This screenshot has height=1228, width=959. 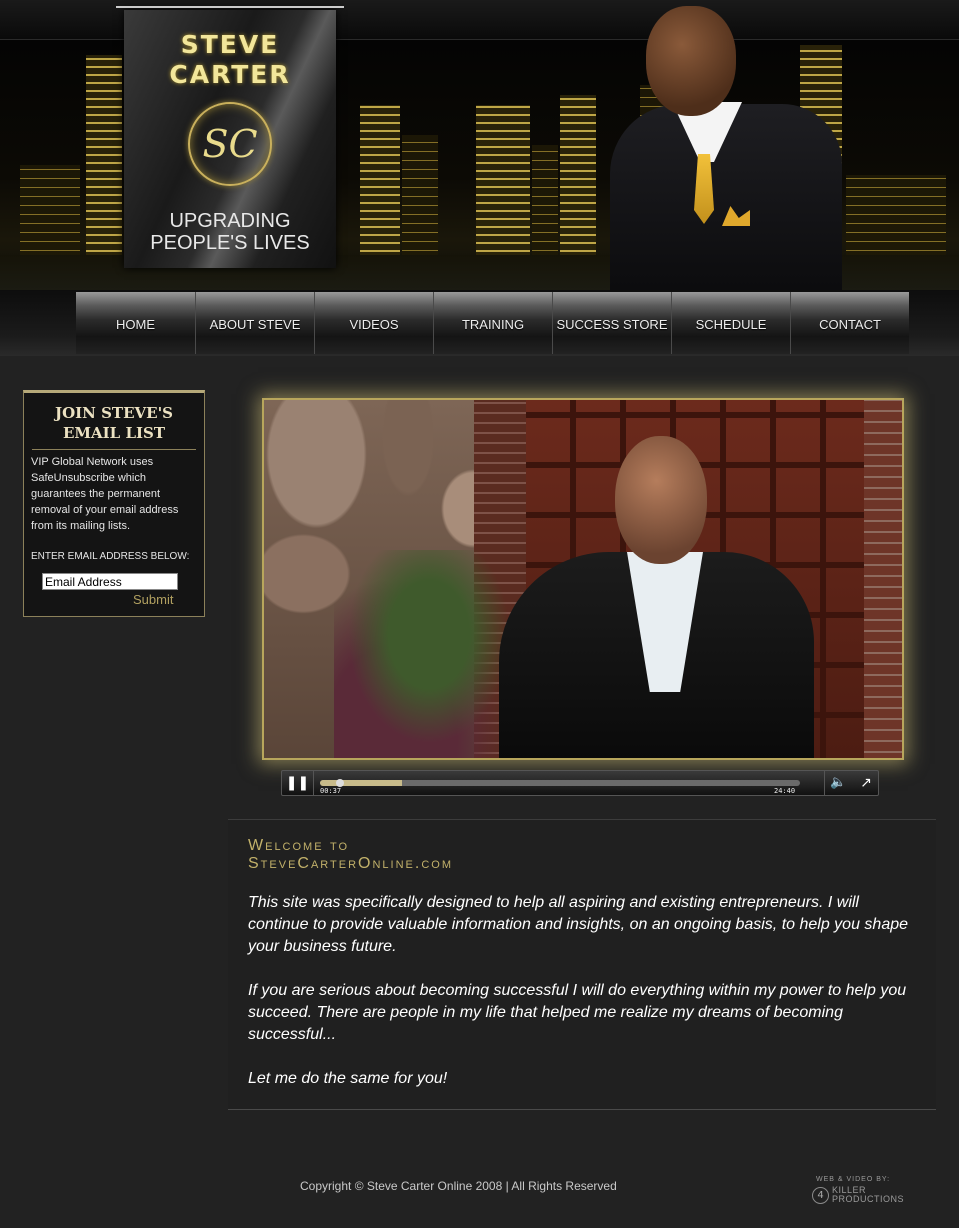 I want to click on volume-icon: 🔈, so click(x=838, y=783).